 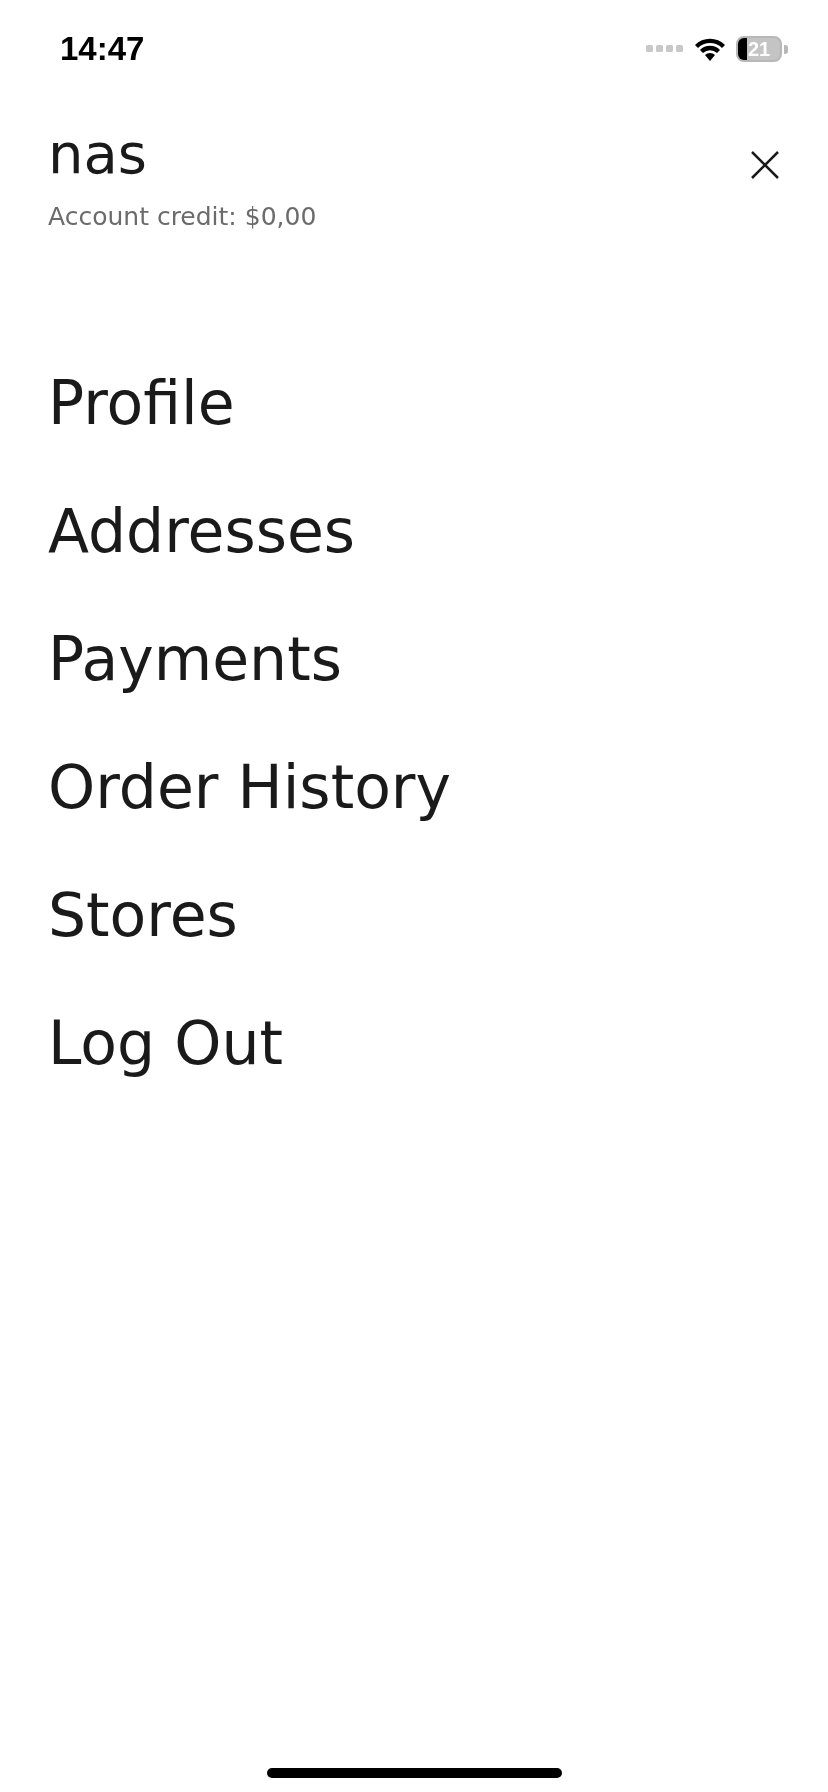 What do you see at coordinates (414, 1043) in the screenshot?
I see `menu-item: Log Out` at bounding box center [414, 1043].